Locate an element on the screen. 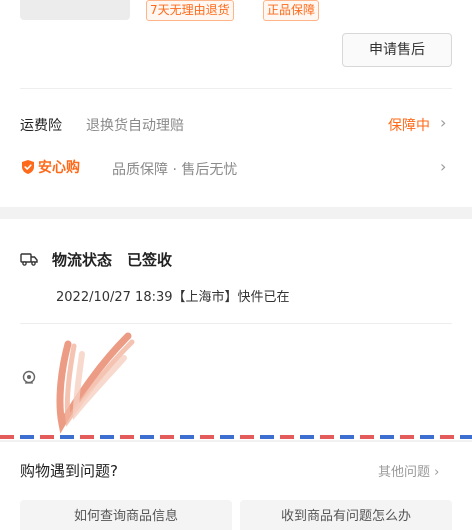 This screenshot has height=530, width=472. insurance-status: 保障中 is located at coordinates (409, 126).